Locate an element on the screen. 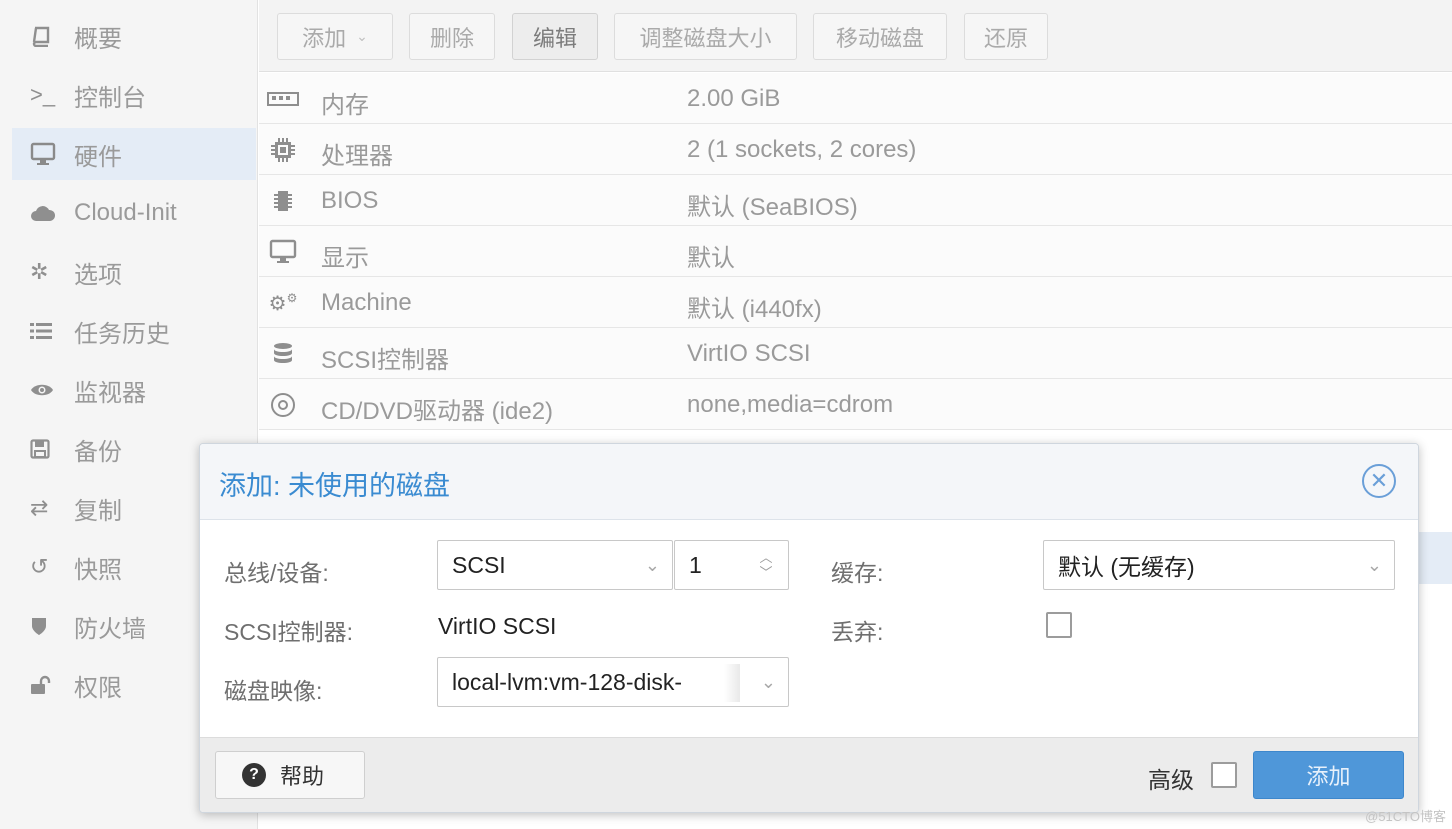 The width and height of the screenshot is (1452, 829). advanced-checkbox is located at coordinates (1224, 775).